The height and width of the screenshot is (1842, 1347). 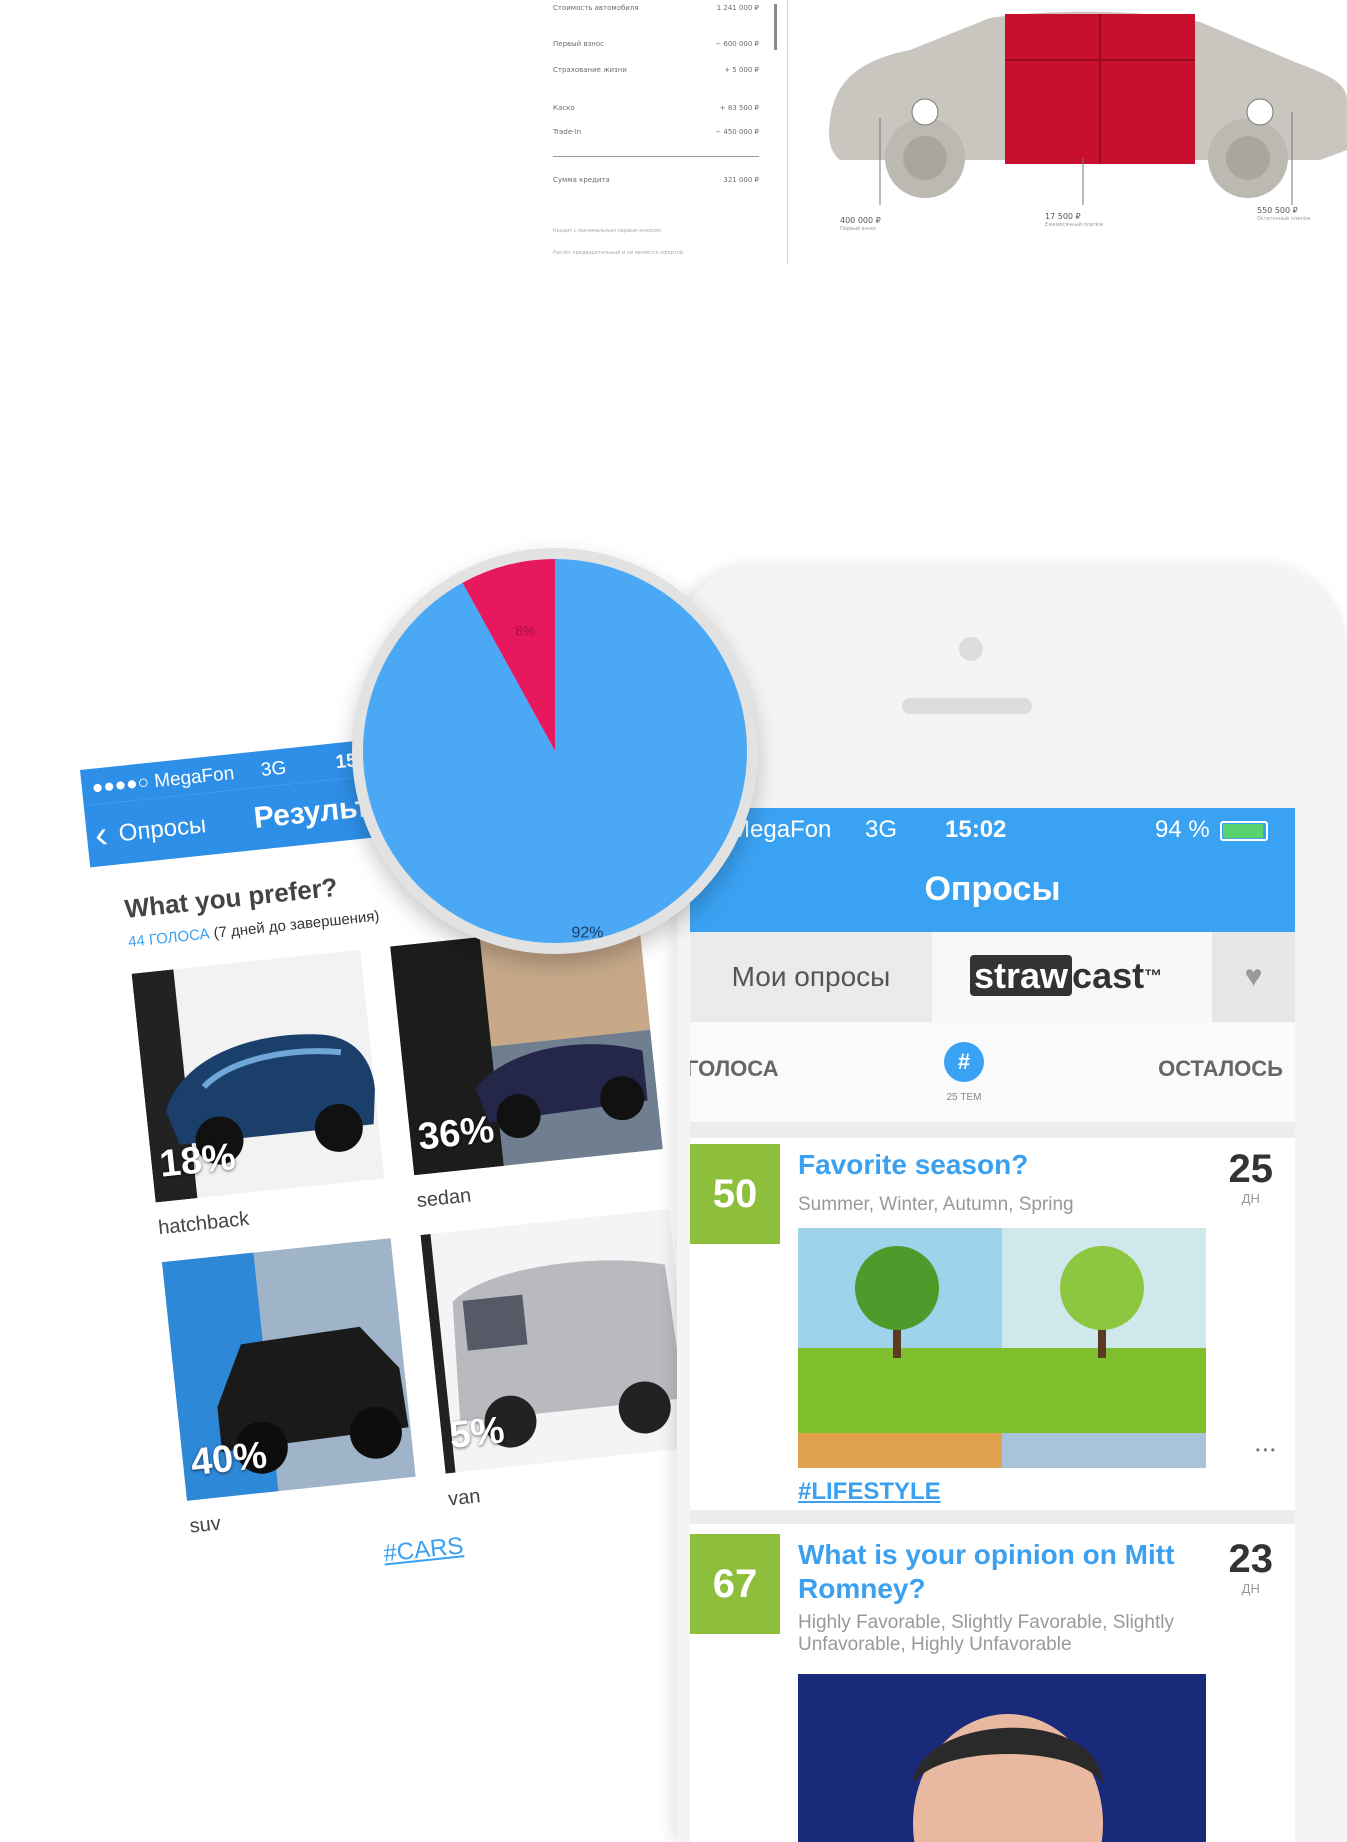 I want to click on row-label: Страхование жизни, so click(x=590, y=70).